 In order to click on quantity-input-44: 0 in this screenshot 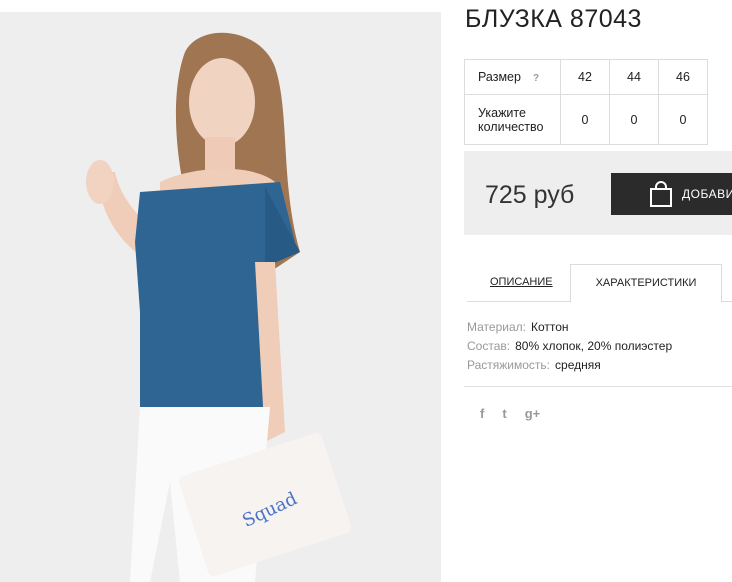, I will do `click(634, 119)`.